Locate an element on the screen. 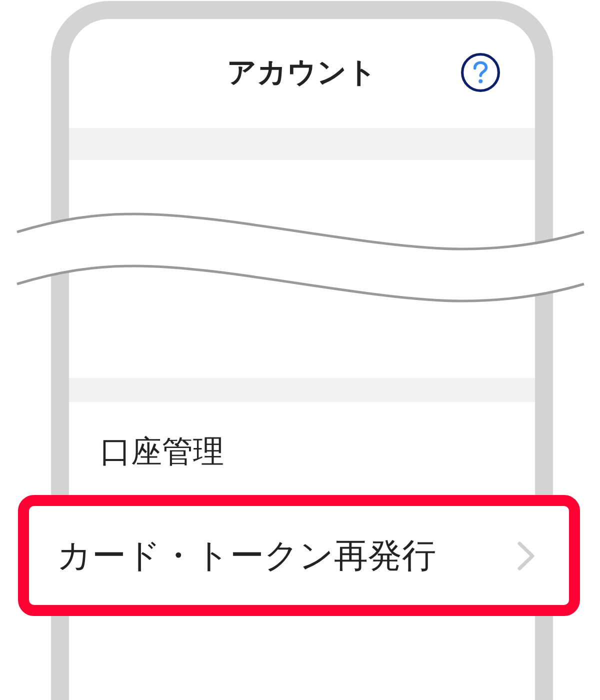 This screenshot has height=700, width=600. chevron-right-icon is located at coordinates (526, 555).